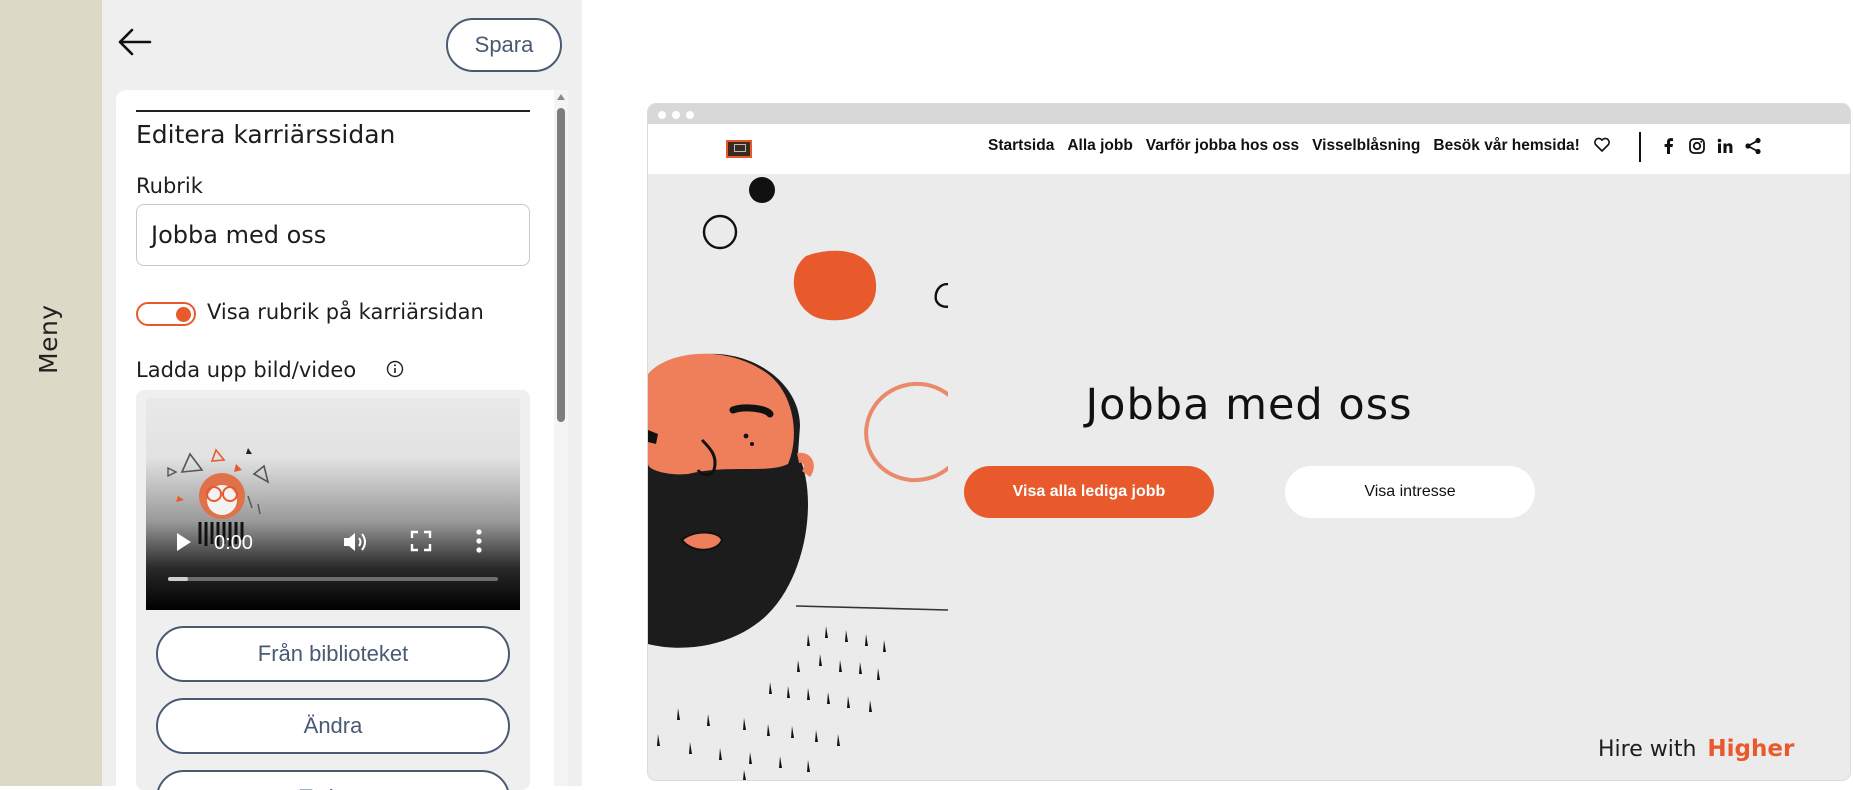 The image size is (1853, 790). What do you see at coordinates (1099, 146) in the screenshot?
I see `nav-link-all-jobs: Alla jobb` at bounding box center [1099, 146].